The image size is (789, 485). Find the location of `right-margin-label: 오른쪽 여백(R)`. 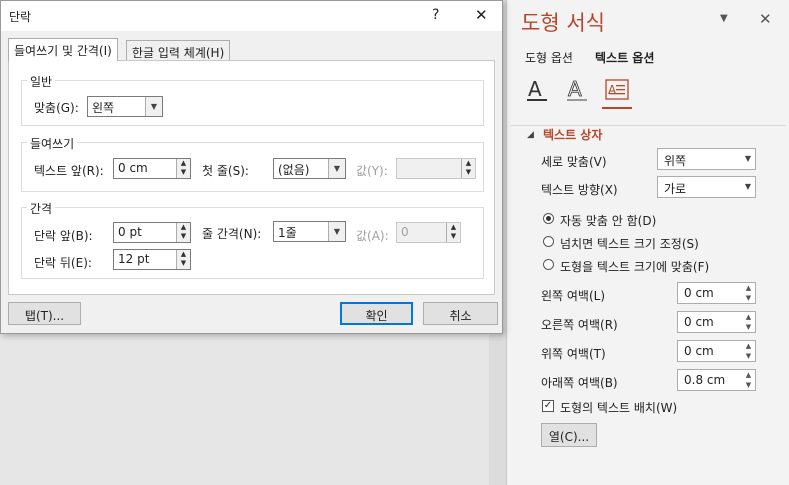

right-margin-label: 오른쪽 여백(R) is located at coordinates (579, 325).